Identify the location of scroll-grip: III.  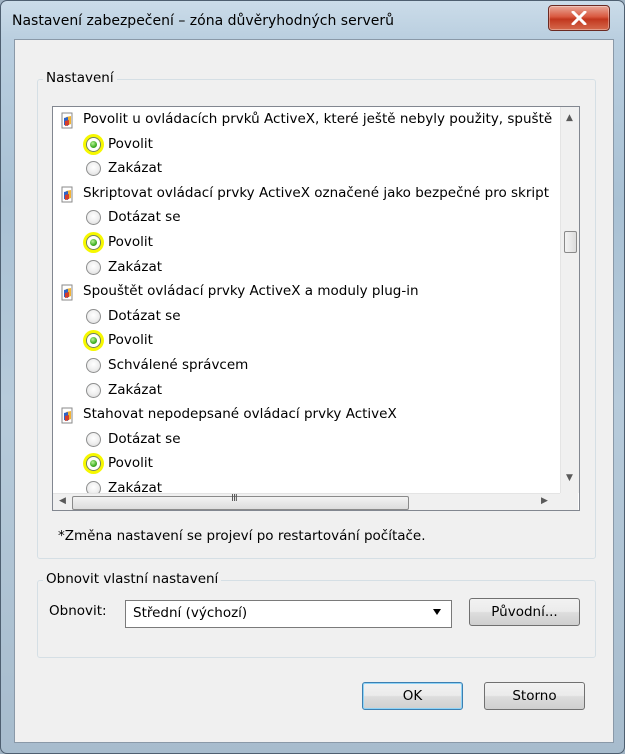
(234, 498).